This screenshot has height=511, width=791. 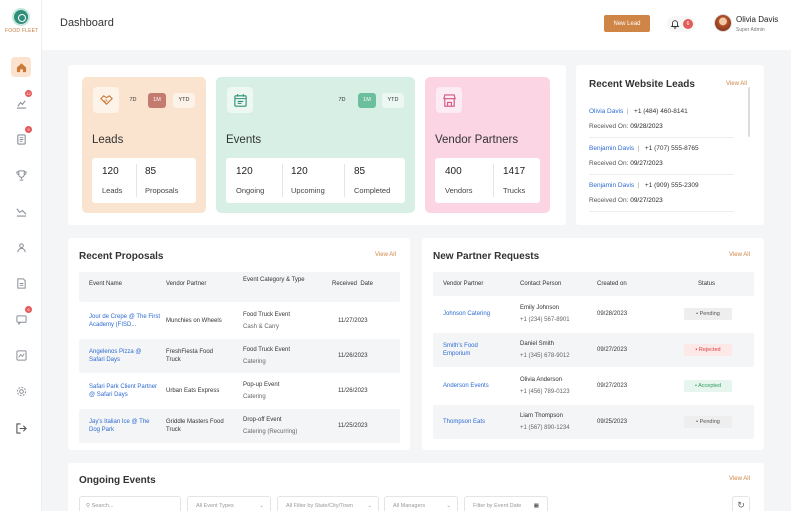 What do you see at coordinates (328, 503) in the screenshot?
I see `location-select: All Filter by State/City/Town ⌄` at bounding box center [328, 503].